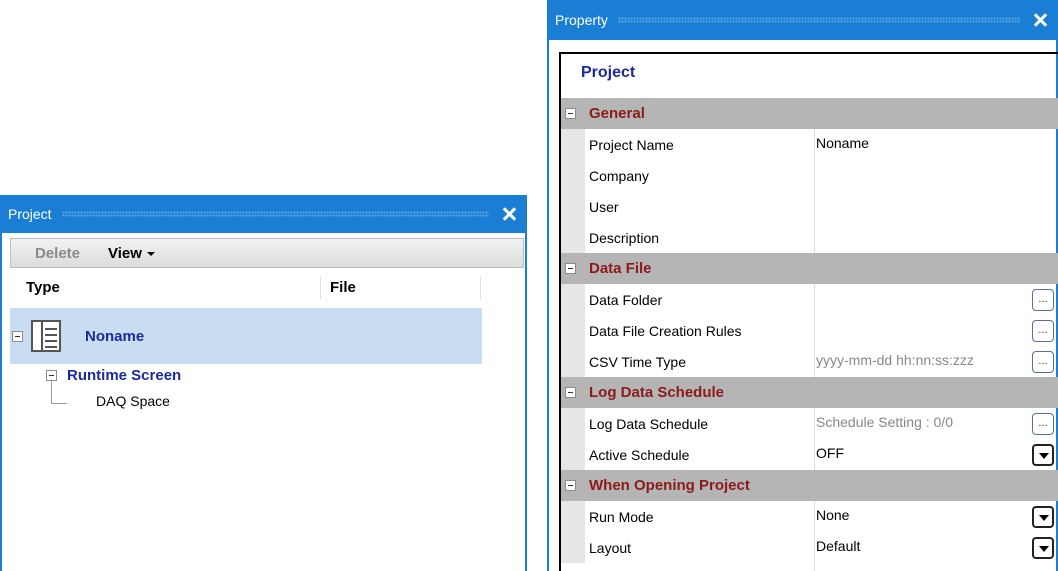 Image resolution: width=1058 pixels, height=571 pixels. What do you see at coordinates (809, 144) in the screenshot?
I see `property-row-project-name: Project Name Noname` at bounding box center [809, 144].